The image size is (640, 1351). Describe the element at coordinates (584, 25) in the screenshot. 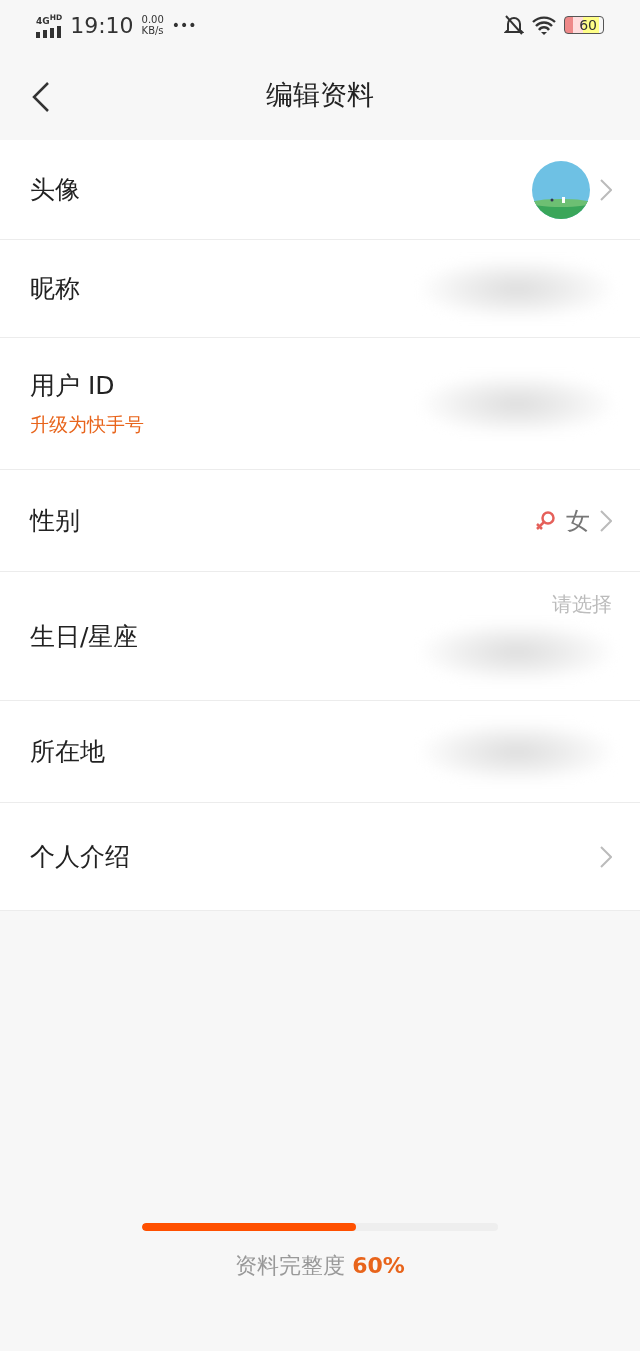

I see `battery-indicator: 60` at that location.